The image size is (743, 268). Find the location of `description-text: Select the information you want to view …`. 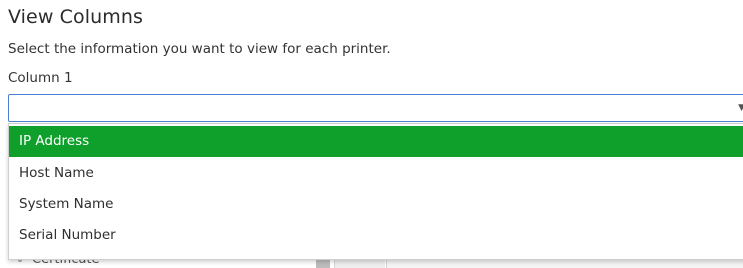

description-text: Select the information you want to view … is located at coordinates (199, 49).